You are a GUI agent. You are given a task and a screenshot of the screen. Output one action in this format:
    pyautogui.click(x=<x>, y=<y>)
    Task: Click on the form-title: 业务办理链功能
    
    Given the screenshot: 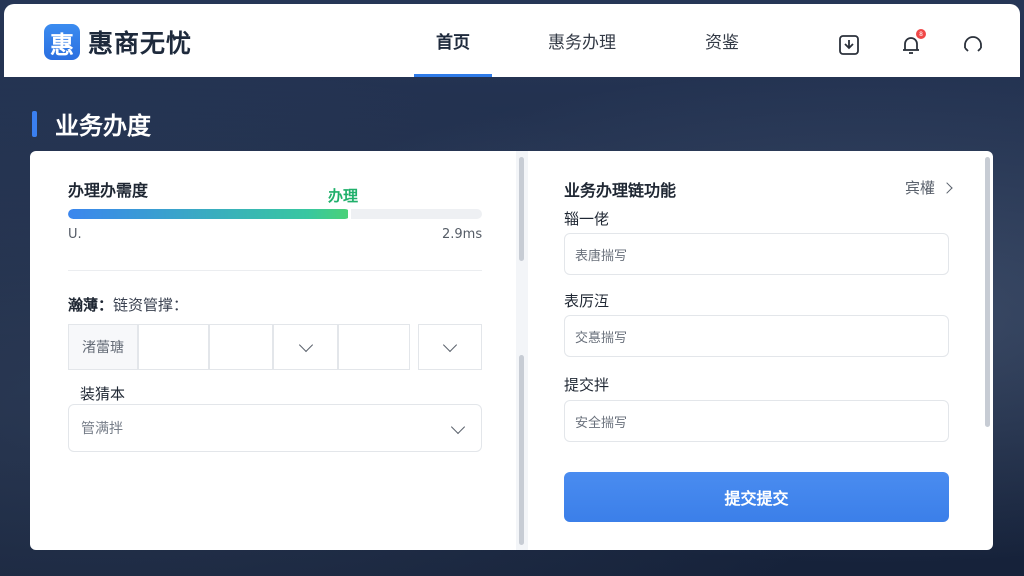 What is the action you would take?
    pyautogui.click(x=620, y=190)
    